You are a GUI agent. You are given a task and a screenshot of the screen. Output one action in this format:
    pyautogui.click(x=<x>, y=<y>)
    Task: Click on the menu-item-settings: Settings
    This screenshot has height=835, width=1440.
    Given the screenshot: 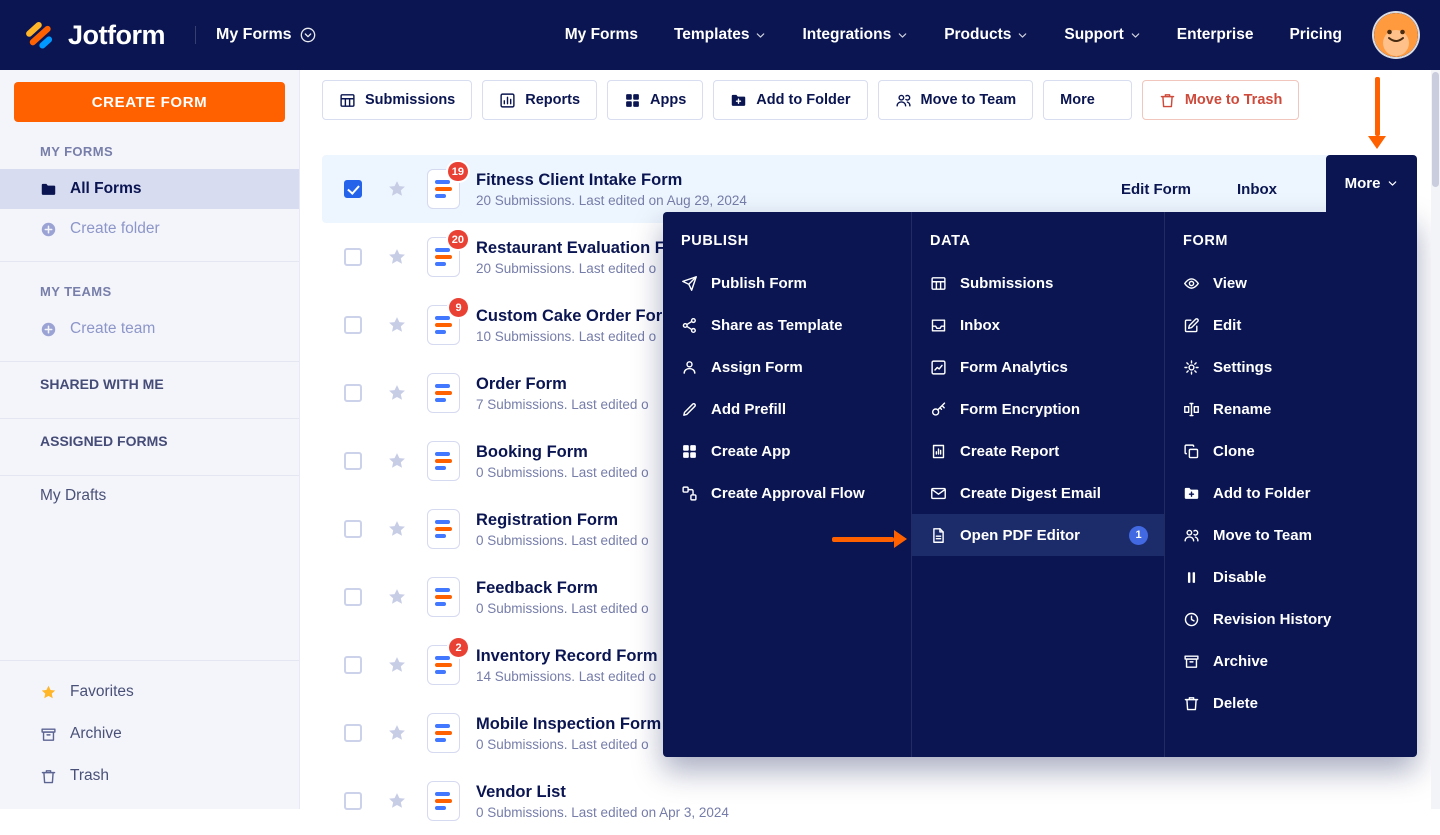 What is the action you would take?
    pyautogui.click(x=1291, y=367)
    